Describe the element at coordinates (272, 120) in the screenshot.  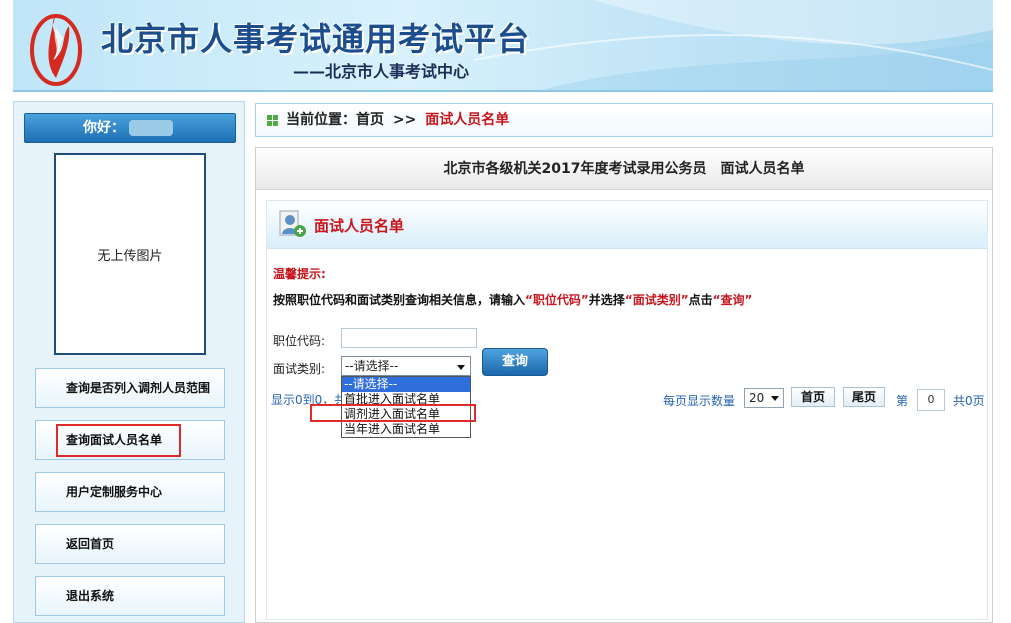
I see `breadcrumb-grid-icon` at that location.